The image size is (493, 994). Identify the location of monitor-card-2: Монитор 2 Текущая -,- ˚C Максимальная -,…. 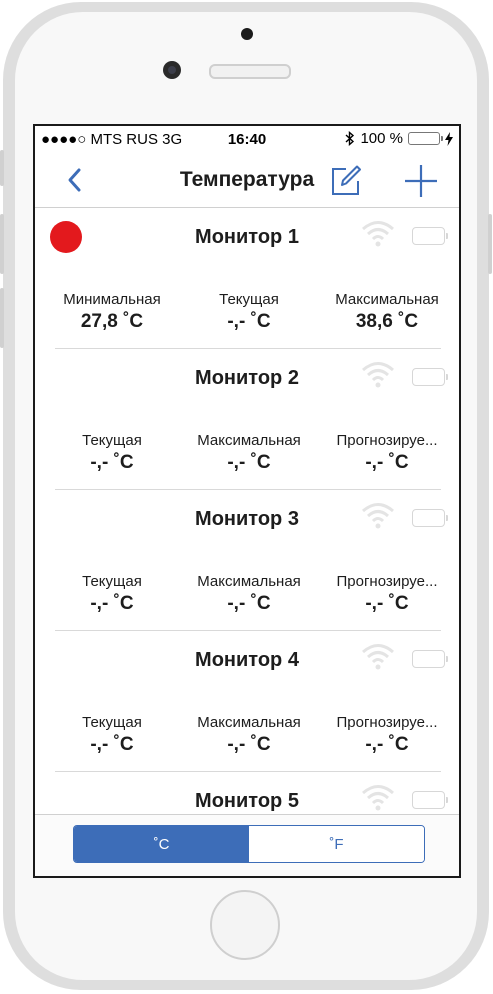
(247, 419).